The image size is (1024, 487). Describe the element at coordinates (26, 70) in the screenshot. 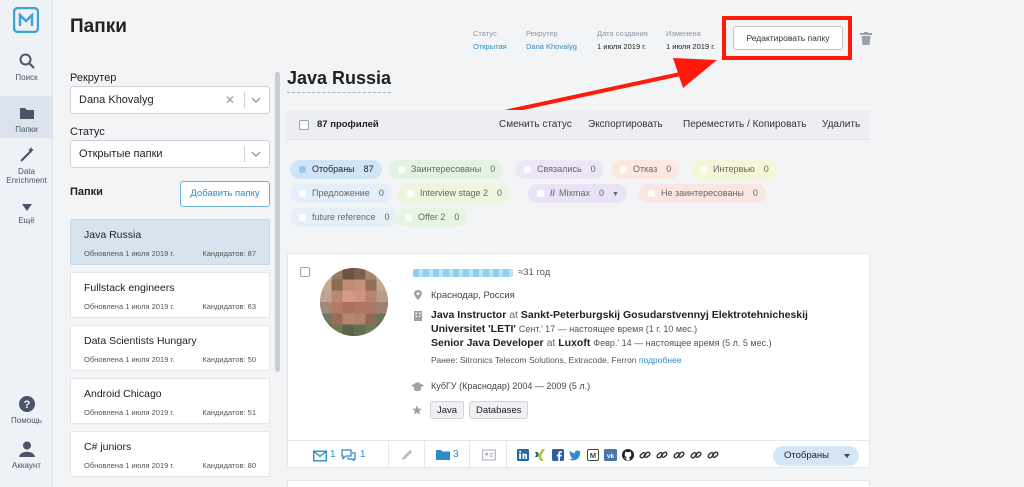

I see `nav-search: Поиск` at that location.